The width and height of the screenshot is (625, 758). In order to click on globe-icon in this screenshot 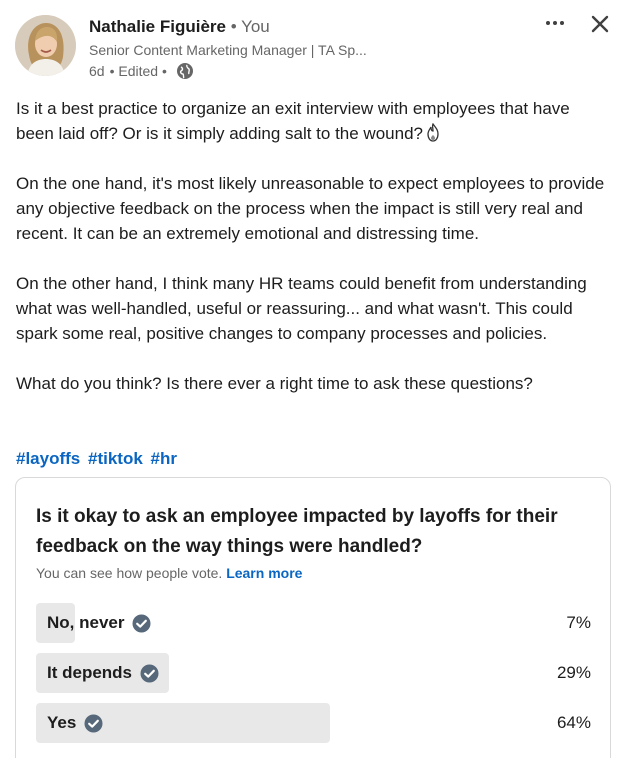, I will do `click(185, 71)`.